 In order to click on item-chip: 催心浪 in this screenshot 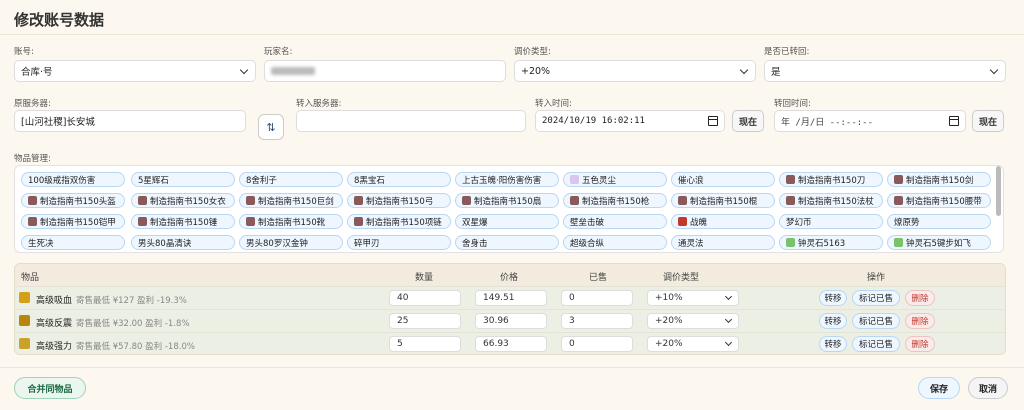, I will do `click(723, 179)`.